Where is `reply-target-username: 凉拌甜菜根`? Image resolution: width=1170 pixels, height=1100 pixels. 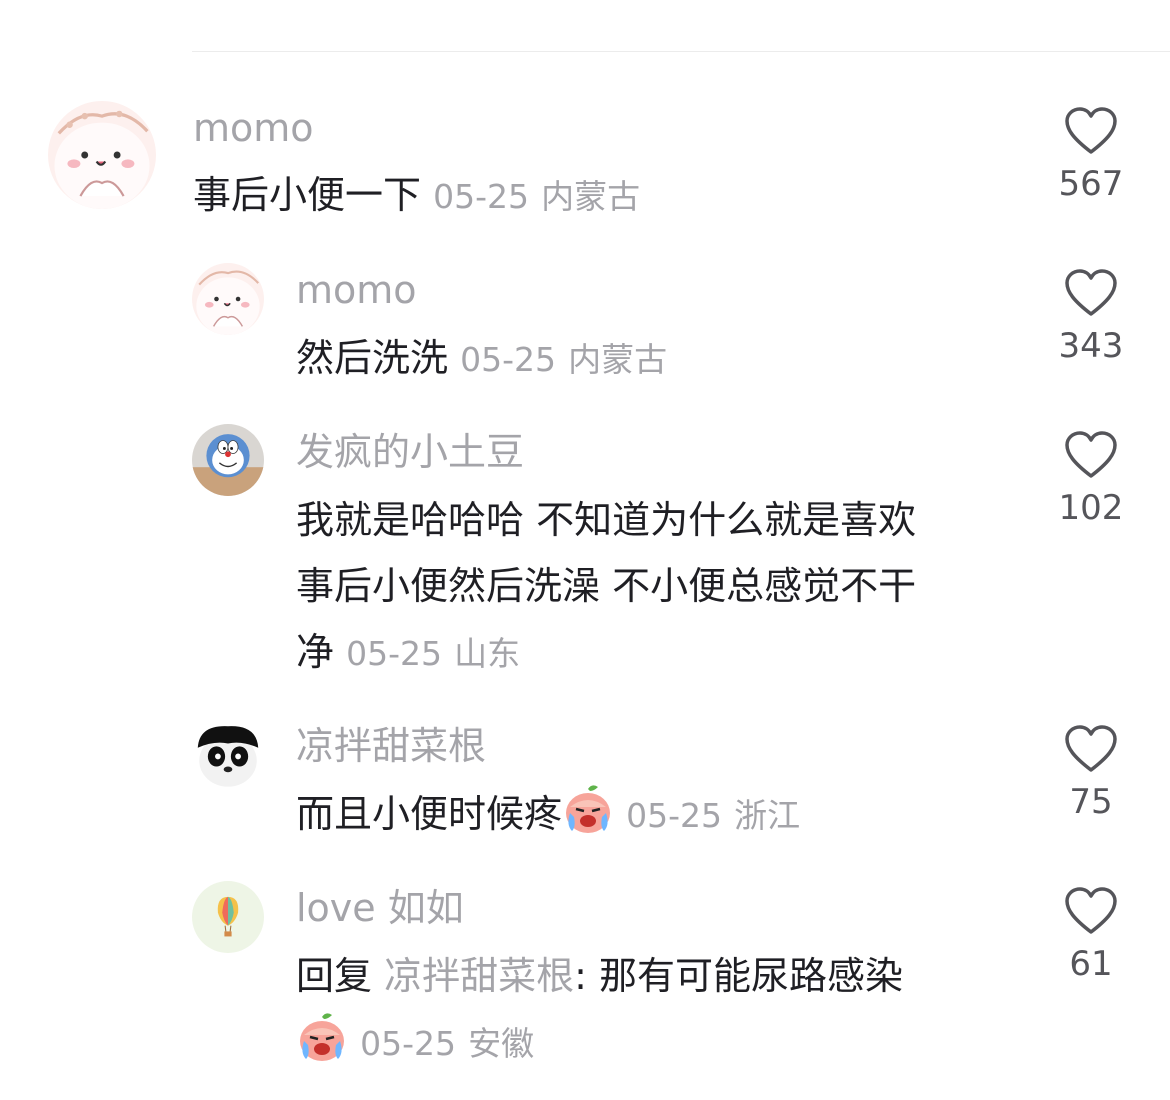
reply-target-username: 凉拌甜菜根 is located at coordinates (479, 976).